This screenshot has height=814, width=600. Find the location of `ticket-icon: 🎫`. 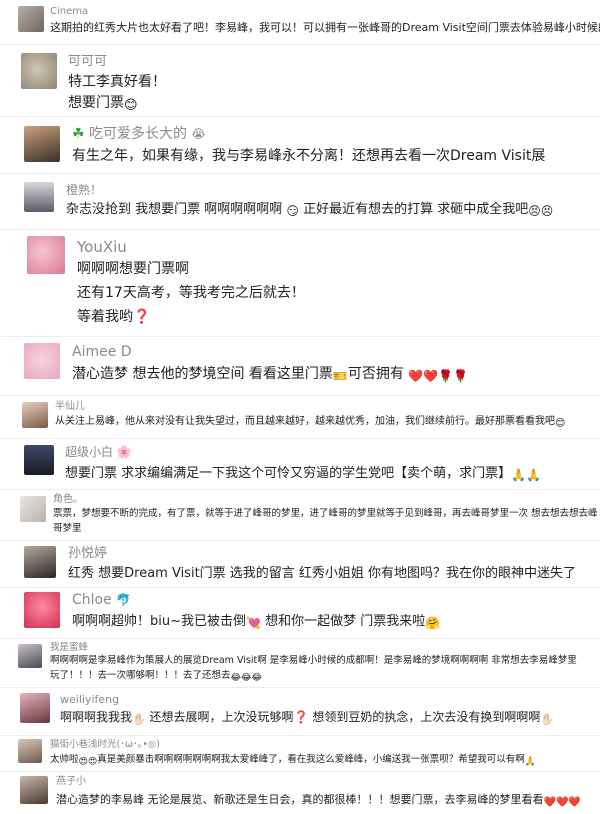

ticket-icon: 🎫 is located at coordinates (340, 376).